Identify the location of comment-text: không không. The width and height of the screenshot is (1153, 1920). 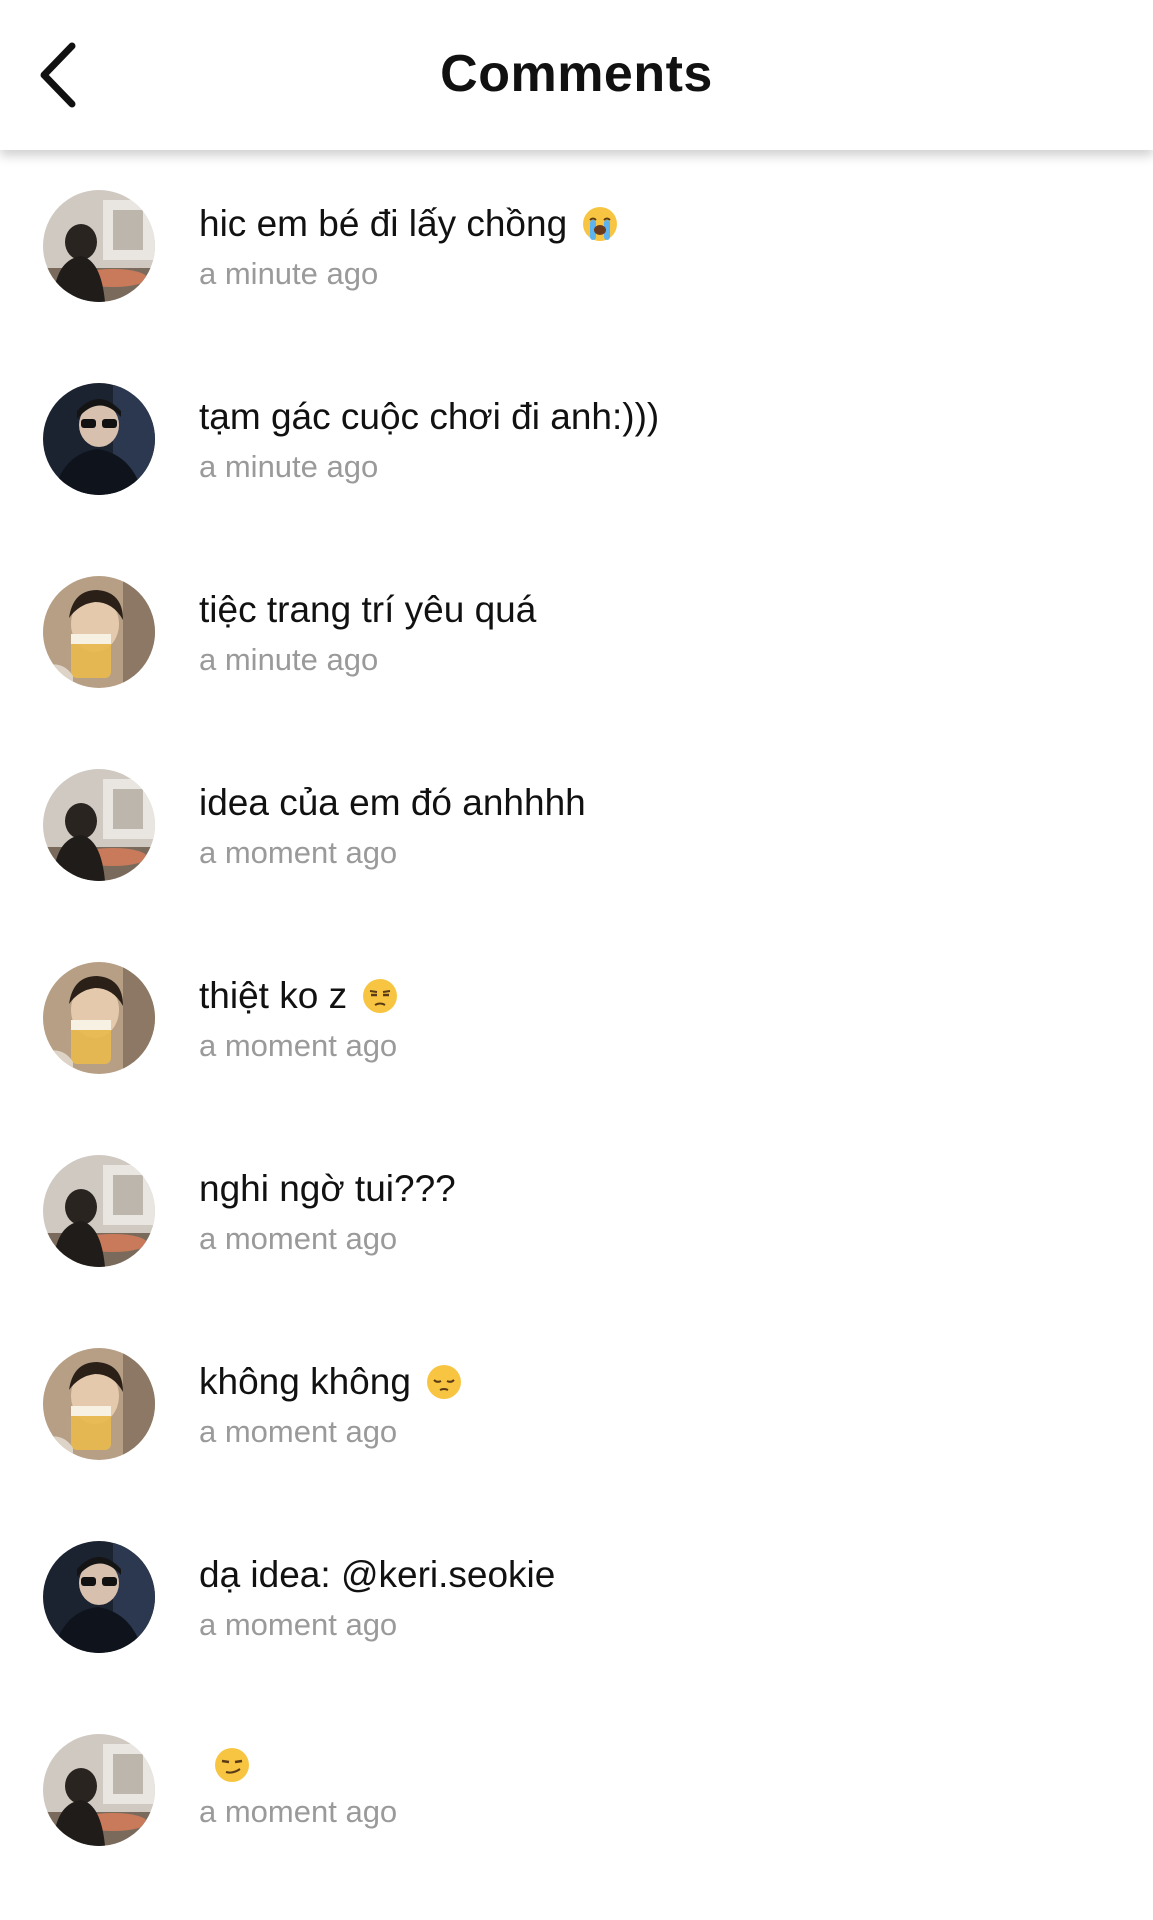
(305, 1381).